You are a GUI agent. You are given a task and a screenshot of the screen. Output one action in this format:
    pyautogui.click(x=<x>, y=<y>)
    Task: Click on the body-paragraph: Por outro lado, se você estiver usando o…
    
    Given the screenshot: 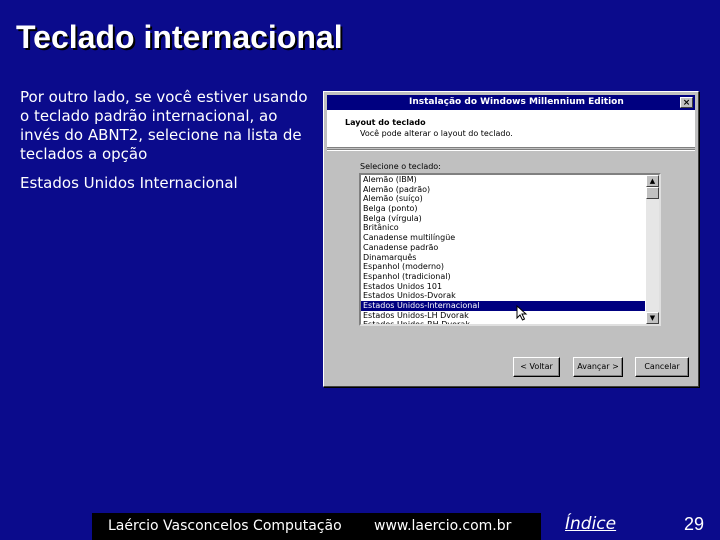 What is the action you would take?
    pyautogui.click(x=164, y=125)
    